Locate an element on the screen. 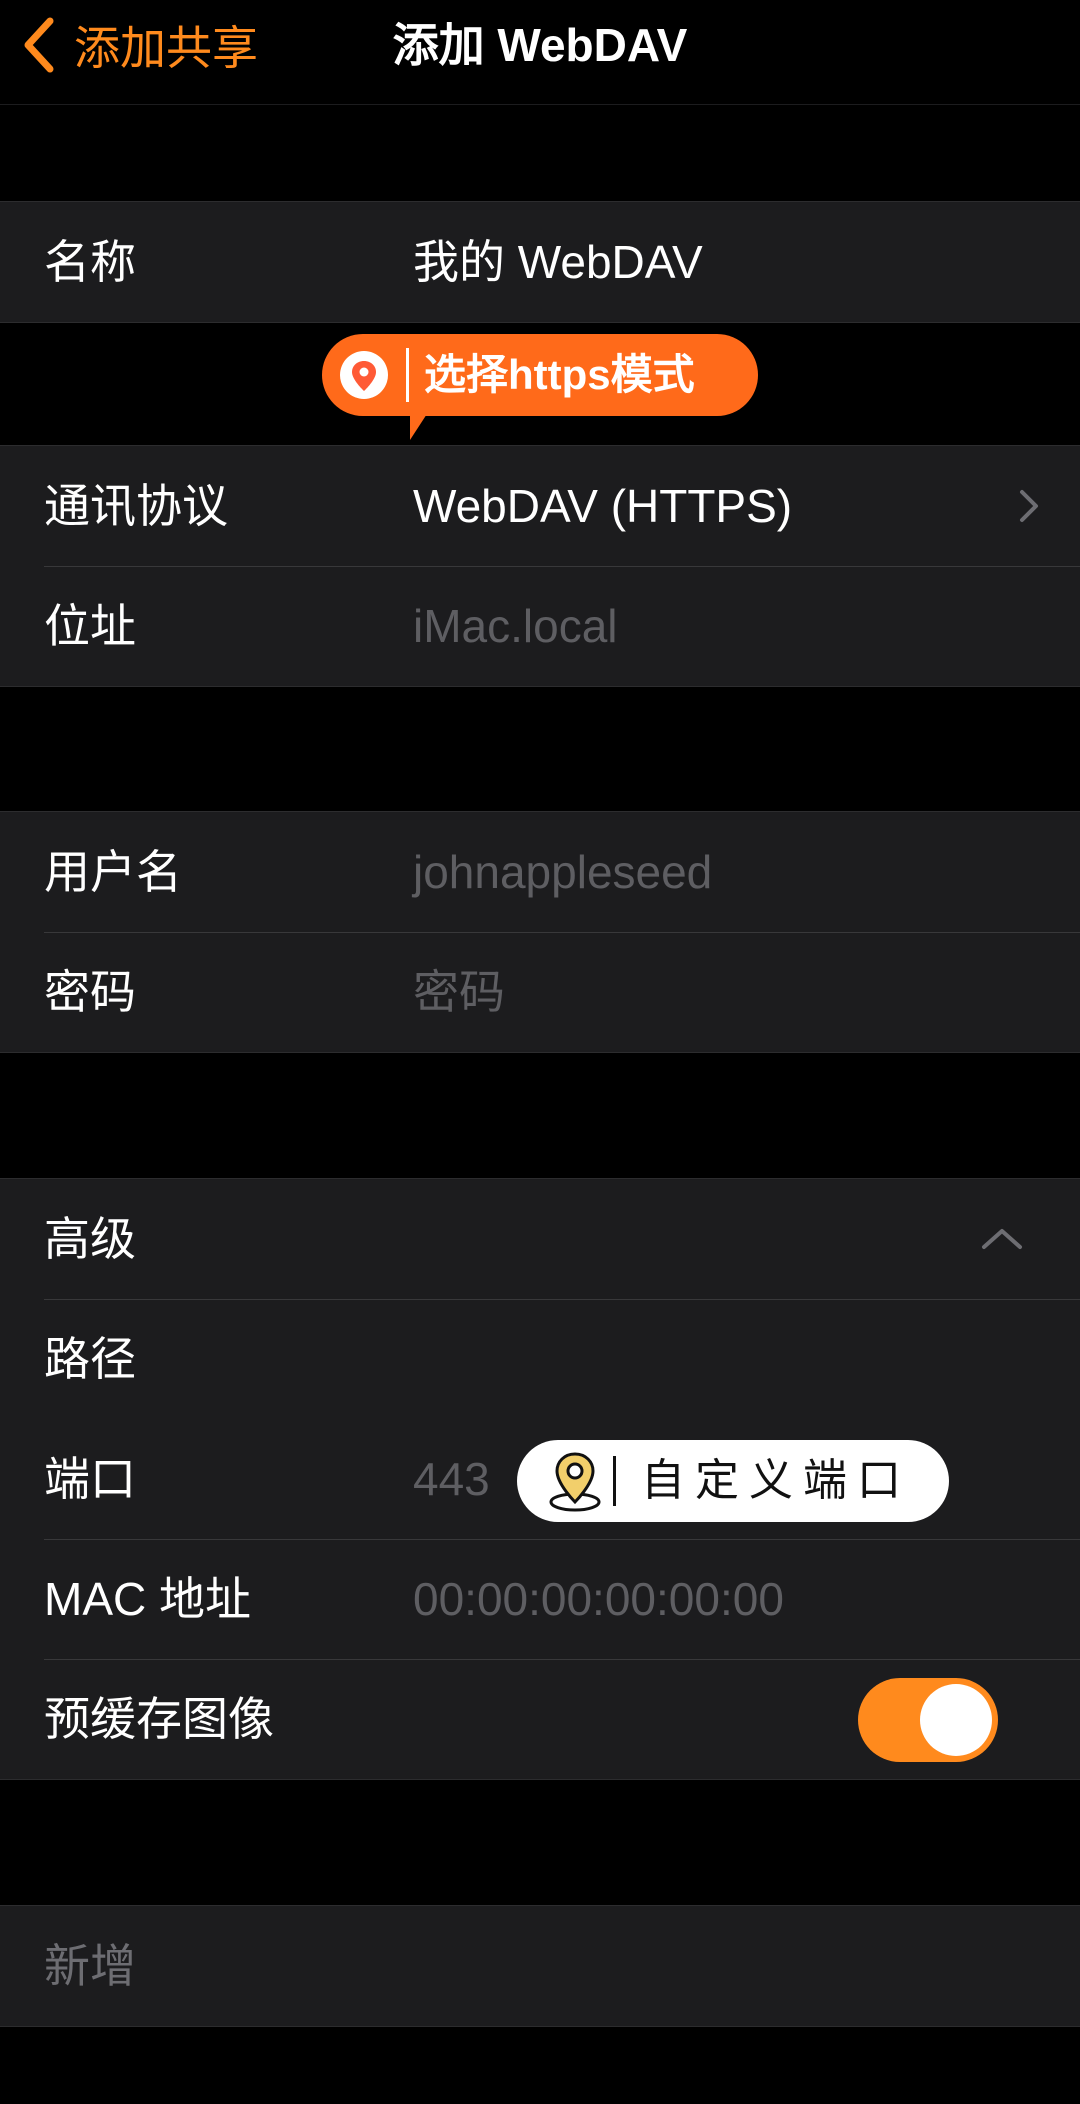  https-callout-text: 选择https模式 is located at coordinates (559, 374).